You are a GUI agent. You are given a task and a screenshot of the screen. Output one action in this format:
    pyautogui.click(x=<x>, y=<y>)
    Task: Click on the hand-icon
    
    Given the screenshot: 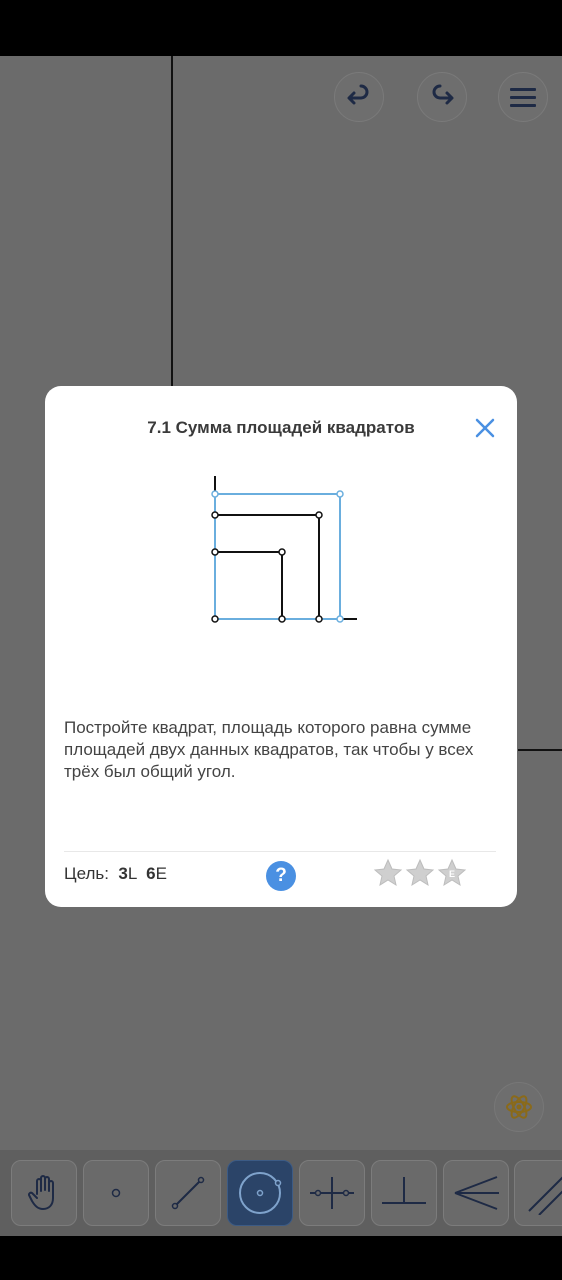 What is the action you would take?
    pyautogui.click(x=41, y=1192)
    